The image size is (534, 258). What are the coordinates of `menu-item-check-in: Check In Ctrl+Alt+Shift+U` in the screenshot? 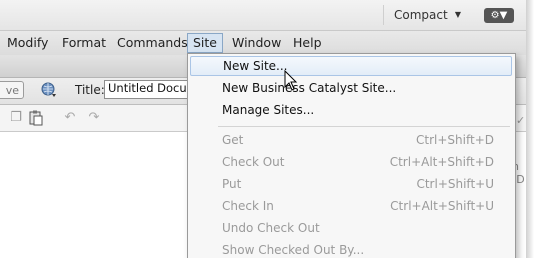 It's located at (351, 206).